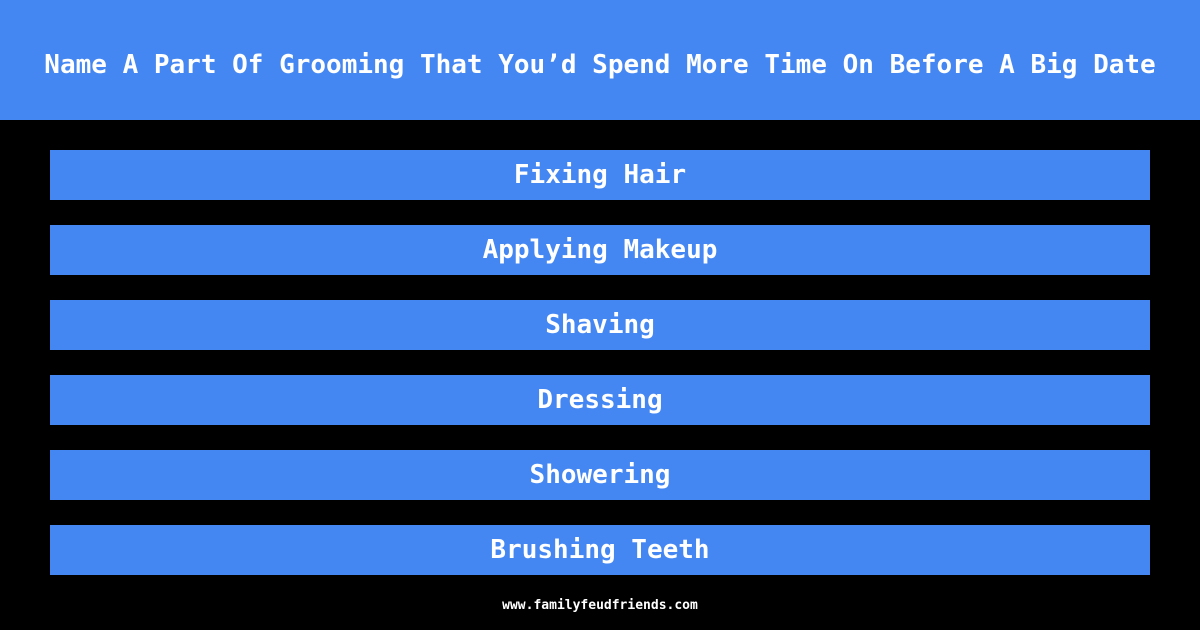 The image size is (1200, 630). Describe the element at coordinates (600, 550) in the screenshot. I see `answer-item: Brushing Teeth` at that location.